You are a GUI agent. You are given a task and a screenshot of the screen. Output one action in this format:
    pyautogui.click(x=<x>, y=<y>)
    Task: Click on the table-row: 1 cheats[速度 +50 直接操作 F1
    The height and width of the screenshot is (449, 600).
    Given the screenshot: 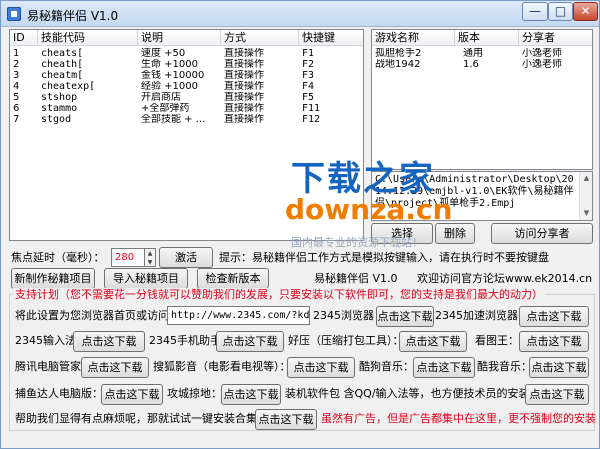 What is the action you would take?
    pyautogui.click(x=186, y=53)
    